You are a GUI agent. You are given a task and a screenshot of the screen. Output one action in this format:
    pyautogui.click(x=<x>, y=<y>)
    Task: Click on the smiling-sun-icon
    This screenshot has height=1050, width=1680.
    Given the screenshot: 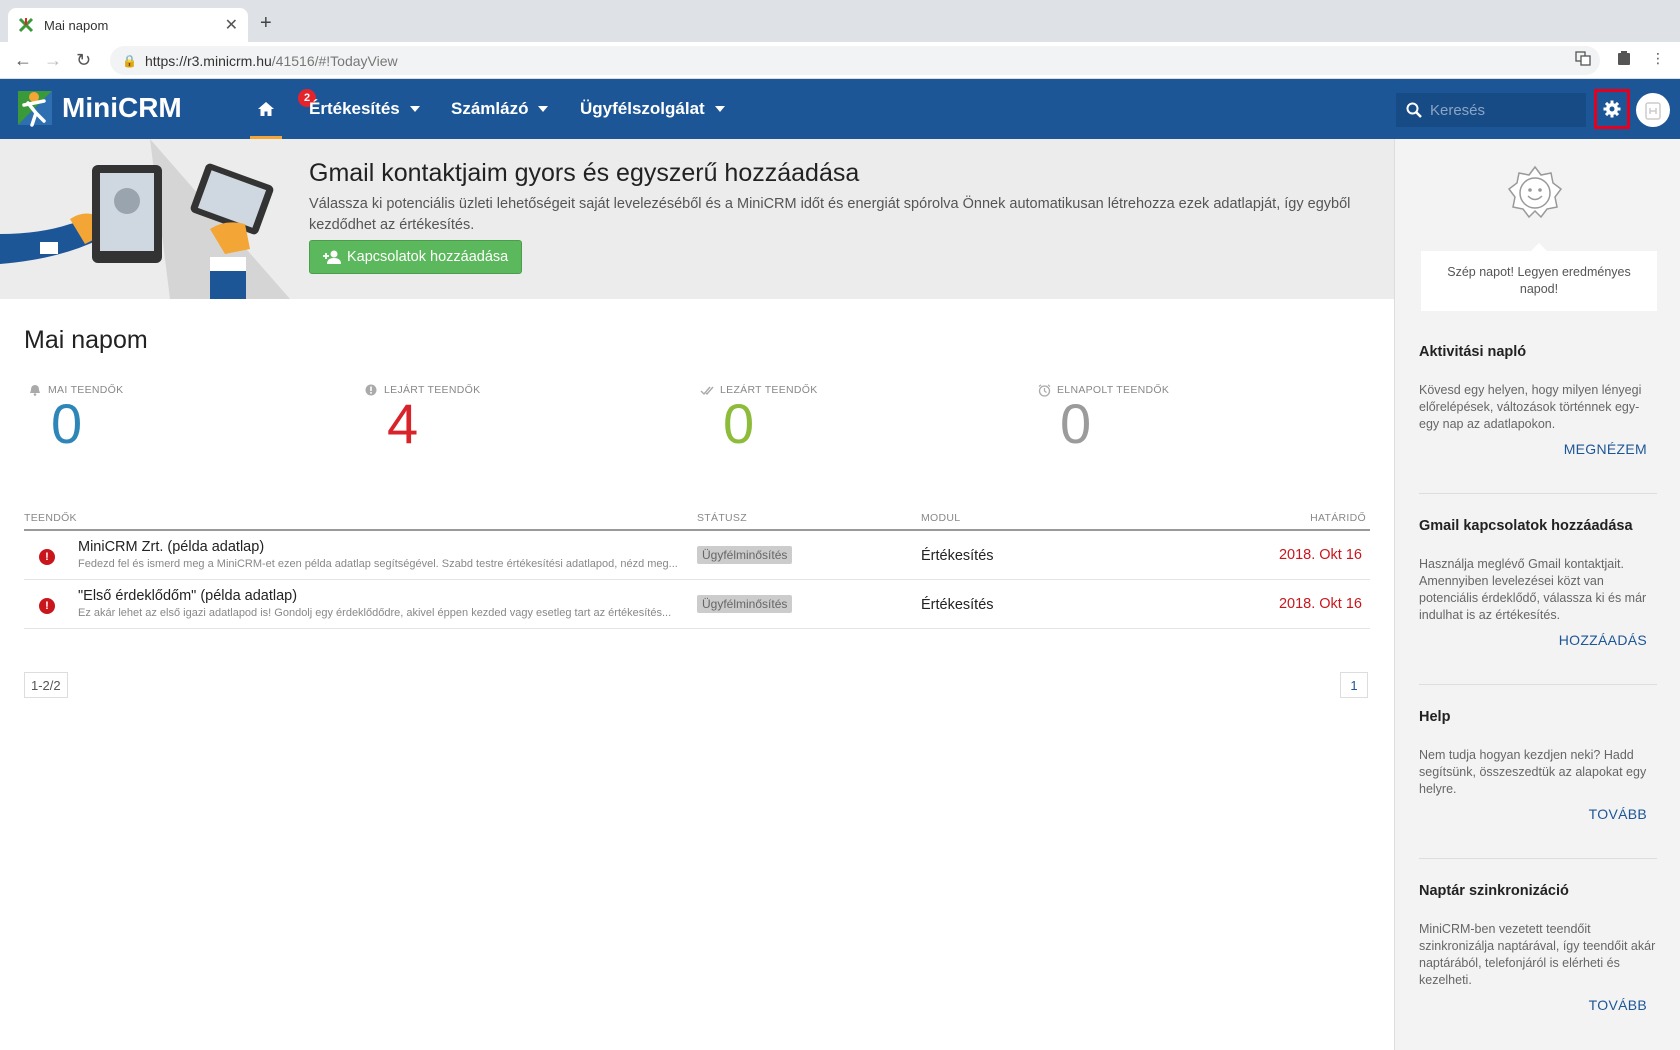 What is the action you would take?
    pyautogui.click(x=1535, y=192)
    